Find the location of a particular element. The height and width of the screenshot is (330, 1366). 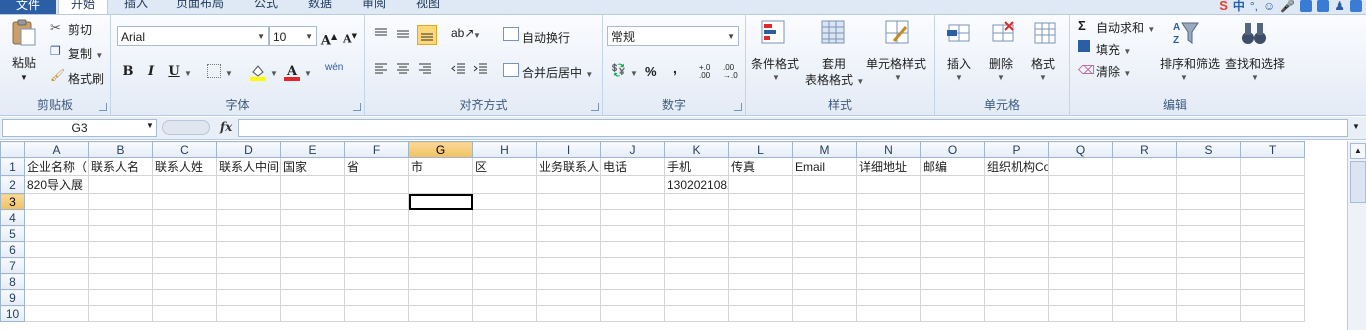

fill-color-icon is located at coordinates (258, 72).